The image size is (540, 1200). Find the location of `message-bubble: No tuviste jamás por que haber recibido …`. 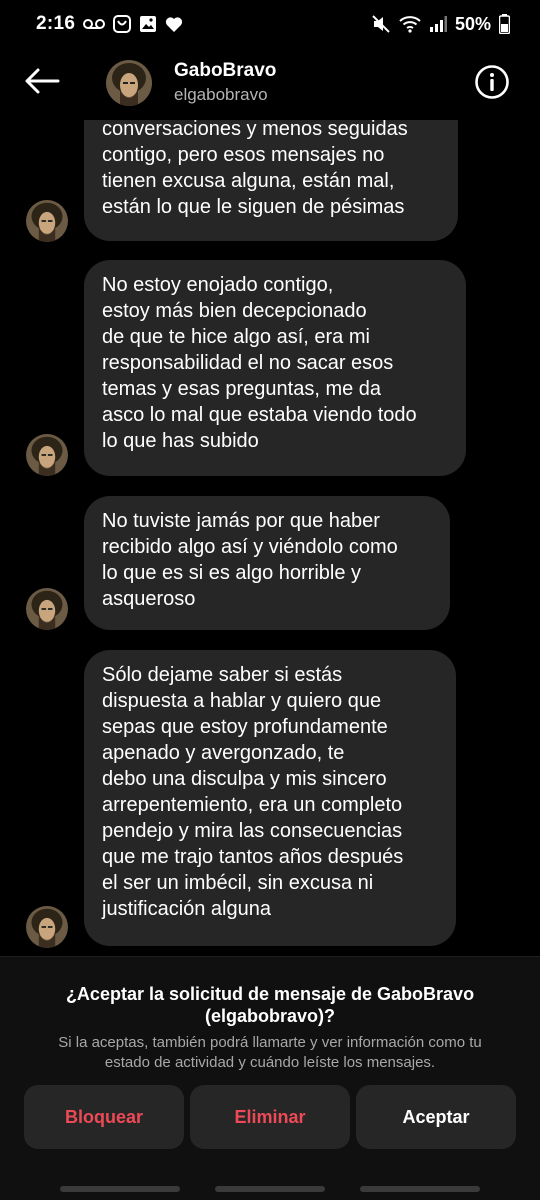

message-bubble: No tuviste jamás por que haber recibido … is located at coordinates (267, 563).